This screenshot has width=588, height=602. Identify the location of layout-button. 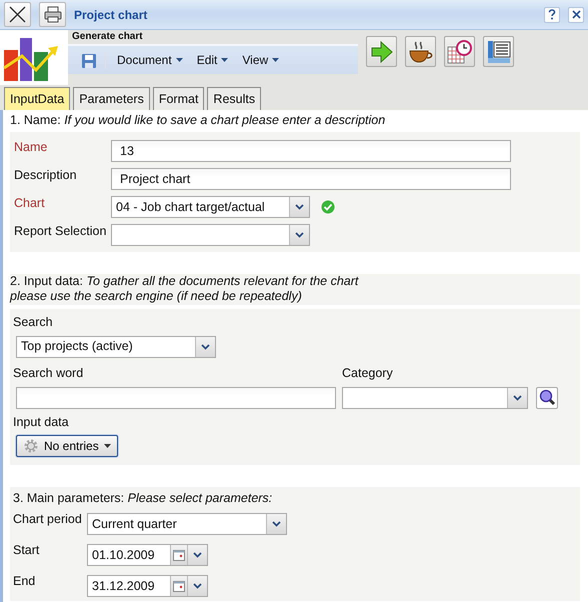
(498, 51).